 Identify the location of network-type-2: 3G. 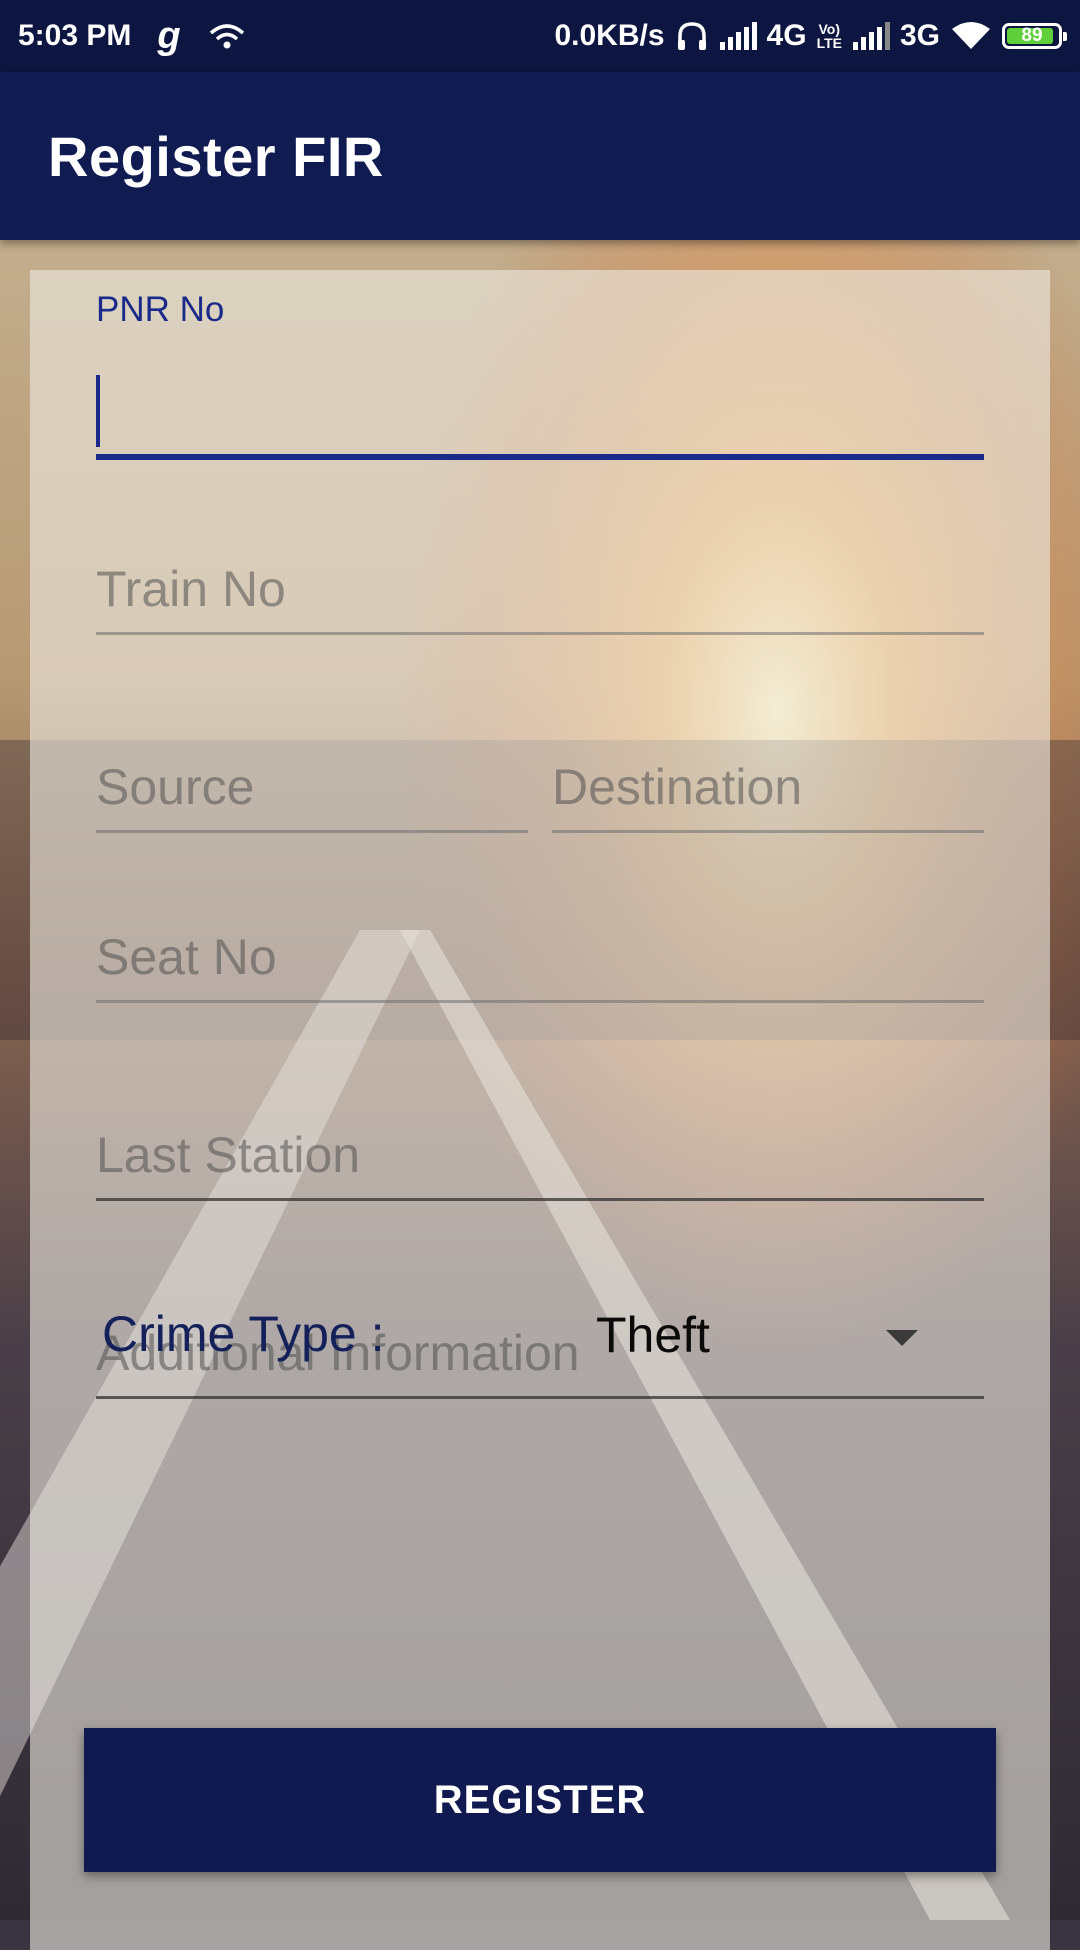
(919, 35).